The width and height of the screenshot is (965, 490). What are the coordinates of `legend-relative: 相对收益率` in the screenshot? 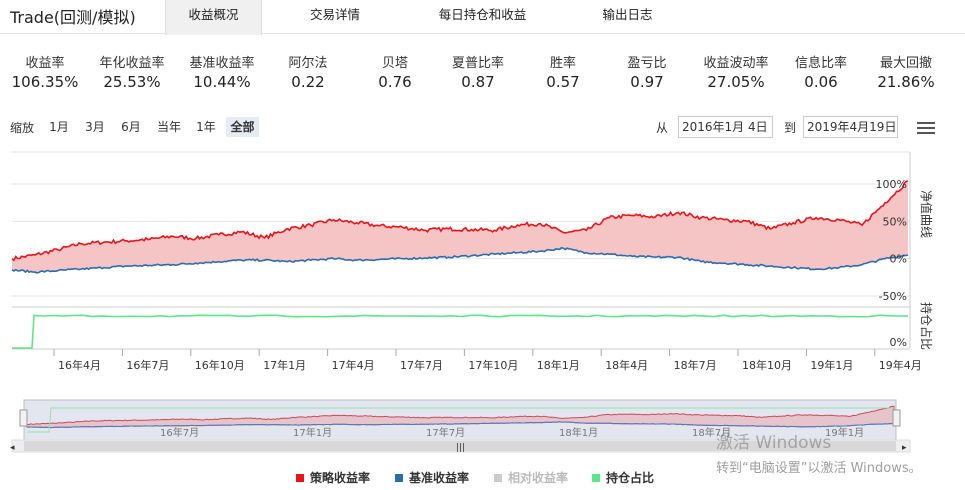 It's located at (531, 477).